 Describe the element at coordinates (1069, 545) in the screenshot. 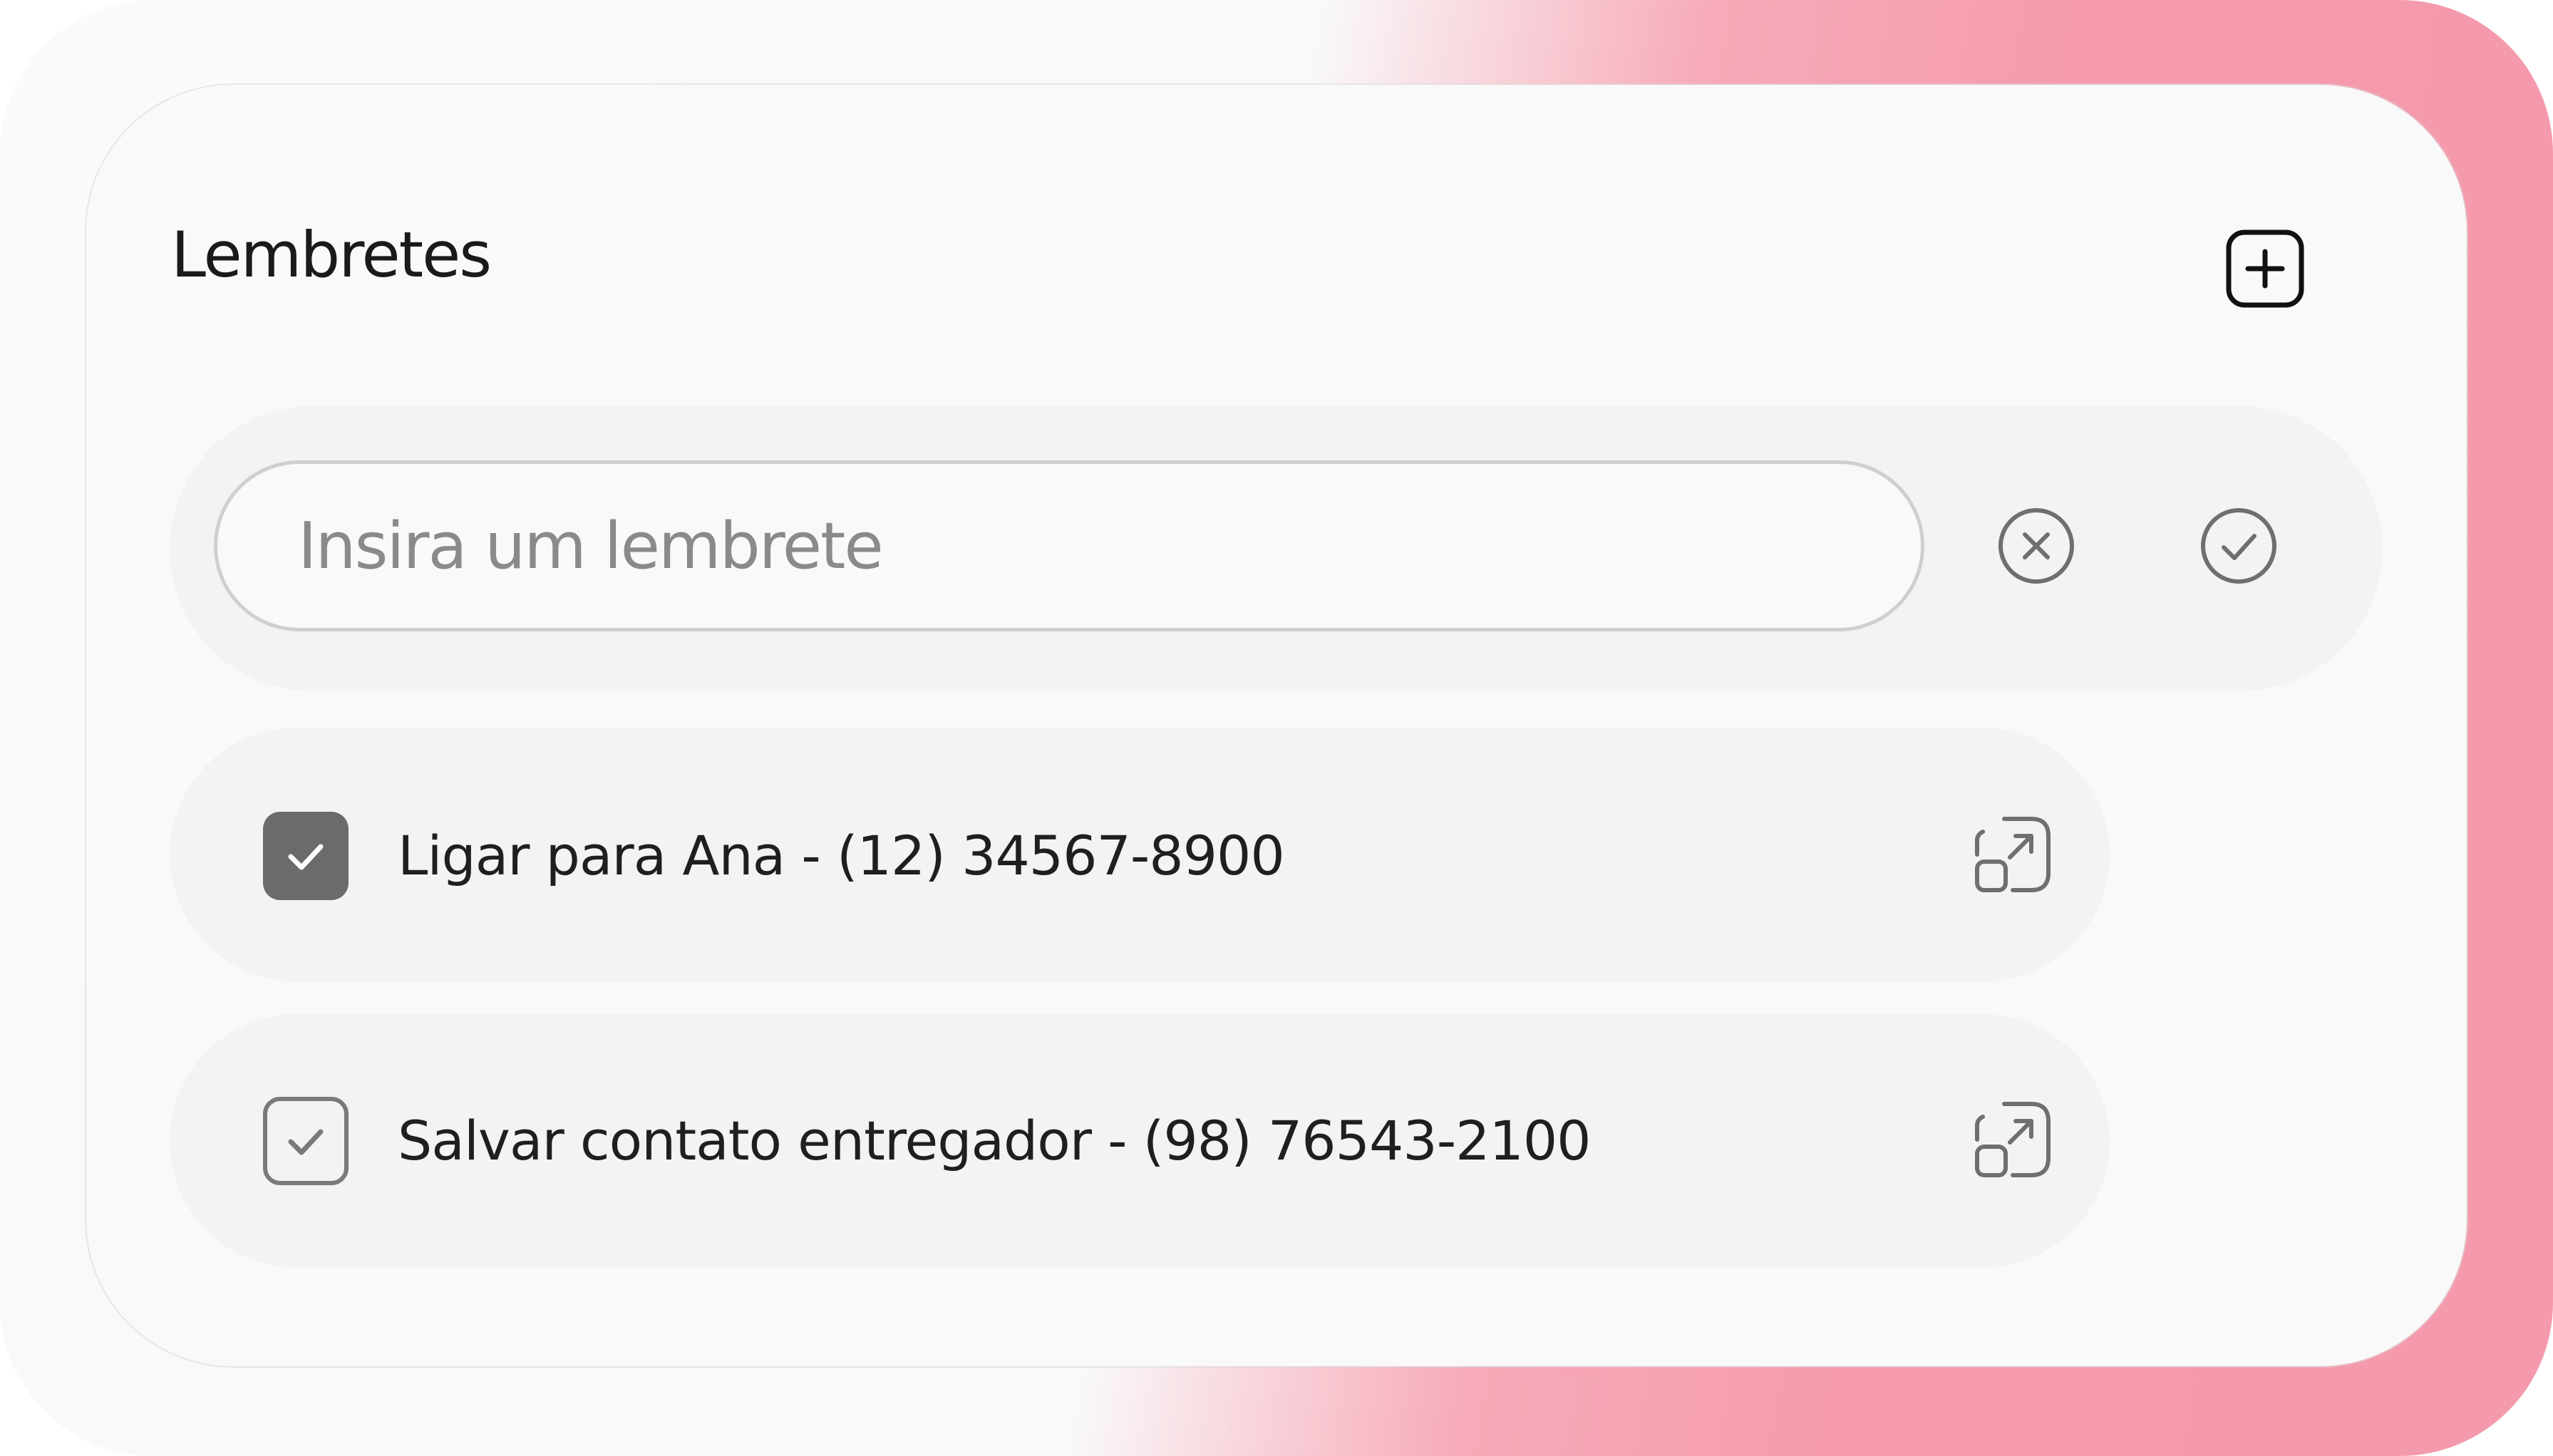

I see `reminder-input` at that location.